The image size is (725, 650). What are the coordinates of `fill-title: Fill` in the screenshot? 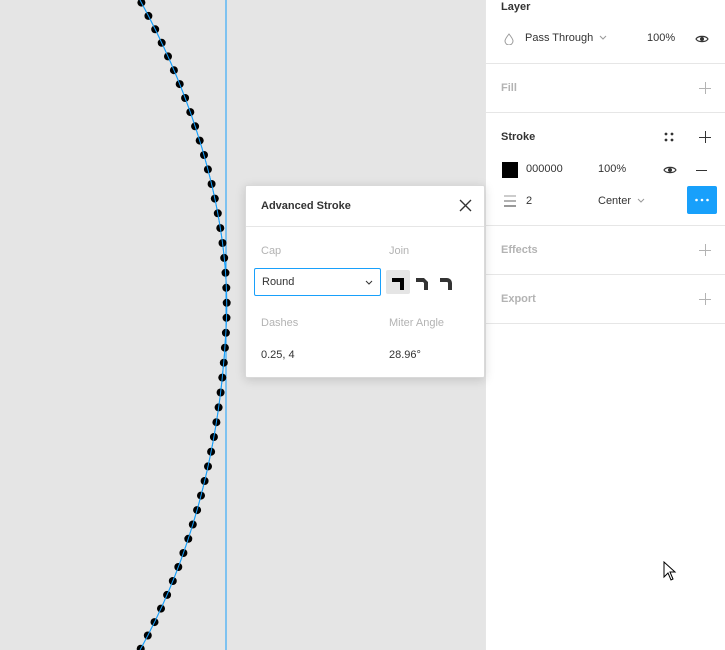 It's located at (509, 88).